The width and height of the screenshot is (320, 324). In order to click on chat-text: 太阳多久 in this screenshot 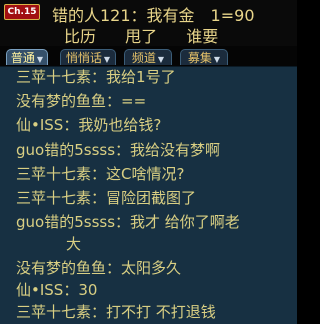, I will do `click(151, 268)`.